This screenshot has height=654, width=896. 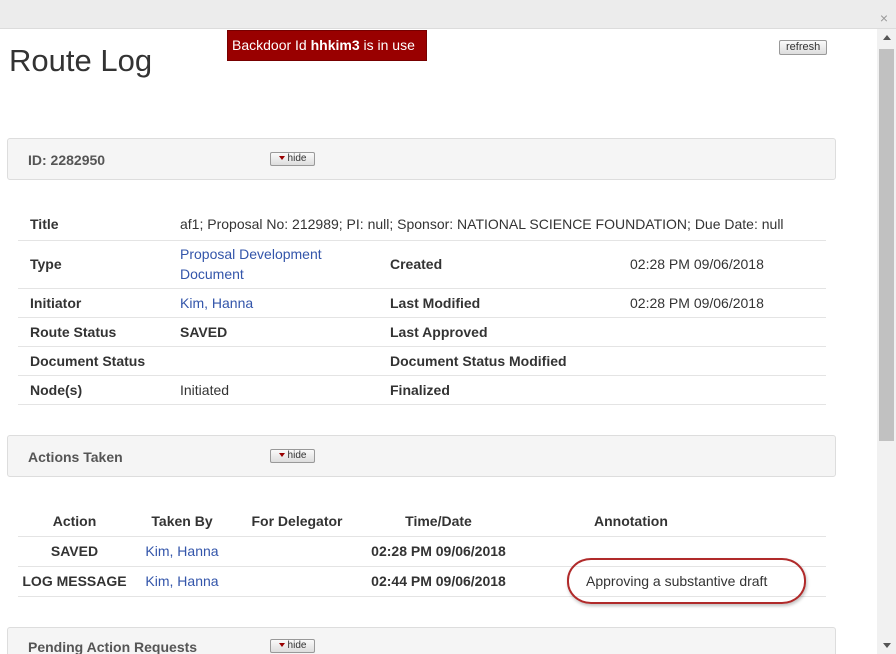 What do you see at coordinates (297, 522) in the screenshot?
I see `column-header-for-delegator: For Delegator` at bounding box center [297, 522].